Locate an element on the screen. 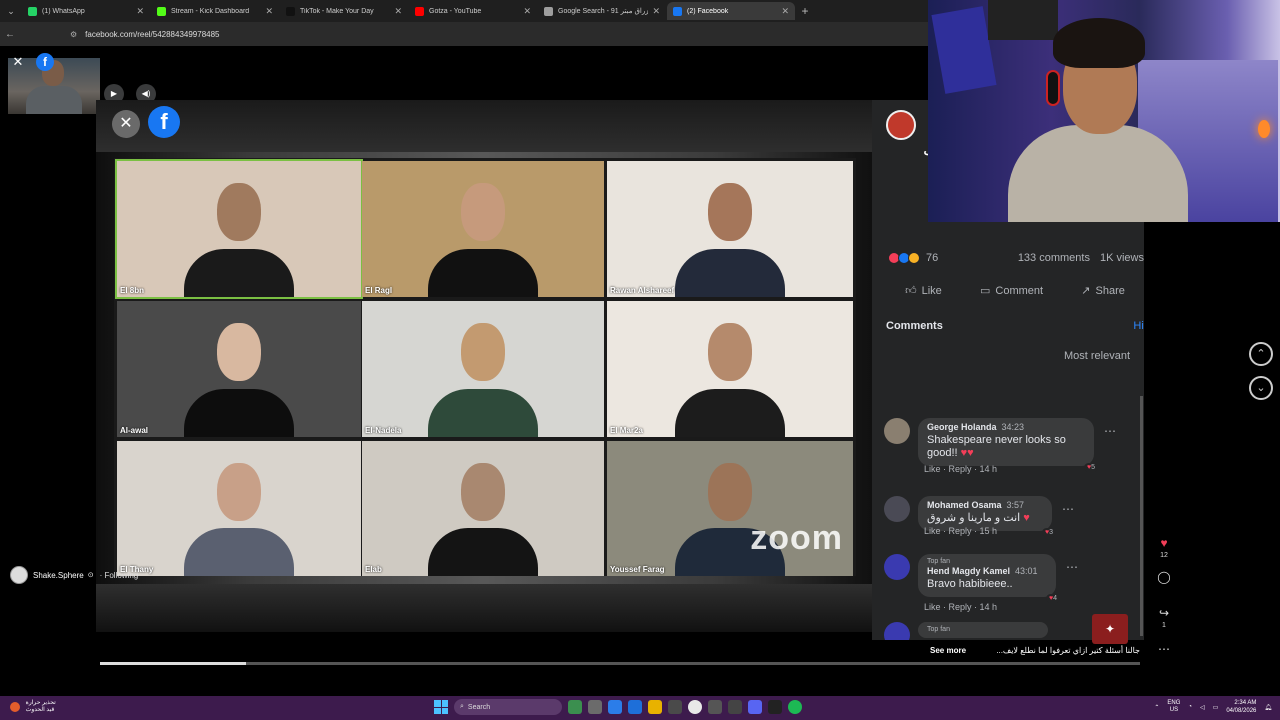 The height and width of the screenshot is (720, 1280). chrome-icon is located at coordinates (695, 707).